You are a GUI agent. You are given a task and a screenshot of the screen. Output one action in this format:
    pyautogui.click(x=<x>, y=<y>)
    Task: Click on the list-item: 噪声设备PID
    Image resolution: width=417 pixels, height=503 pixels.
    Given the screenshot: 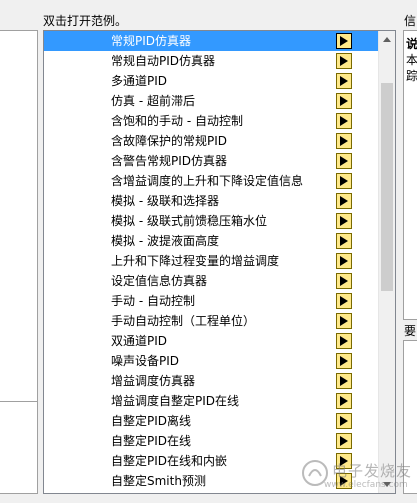 What is the action you would take?
    pyautogui.click(x=211, y=361)
    